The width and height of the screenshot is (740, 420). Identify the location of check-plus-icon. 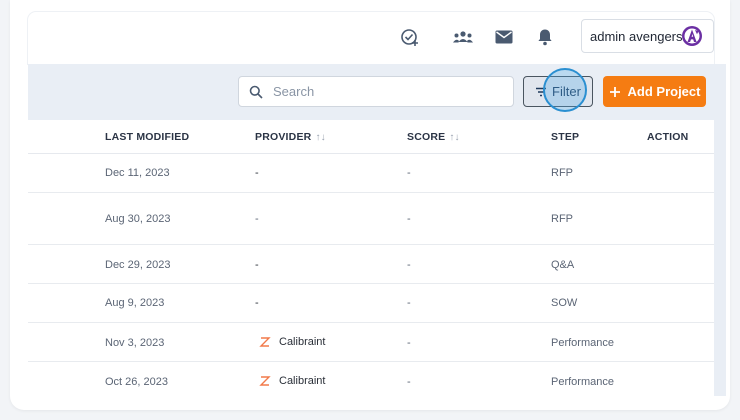
(410, 37).